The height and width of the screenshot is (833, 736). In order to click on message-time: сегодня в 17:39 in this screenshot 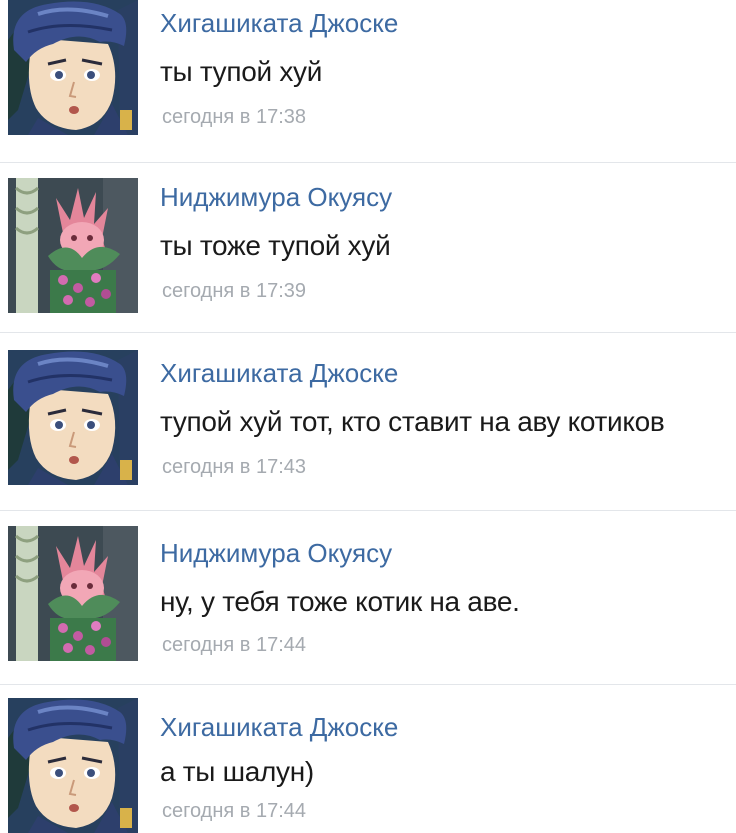, I will do `click(234, 291)`.